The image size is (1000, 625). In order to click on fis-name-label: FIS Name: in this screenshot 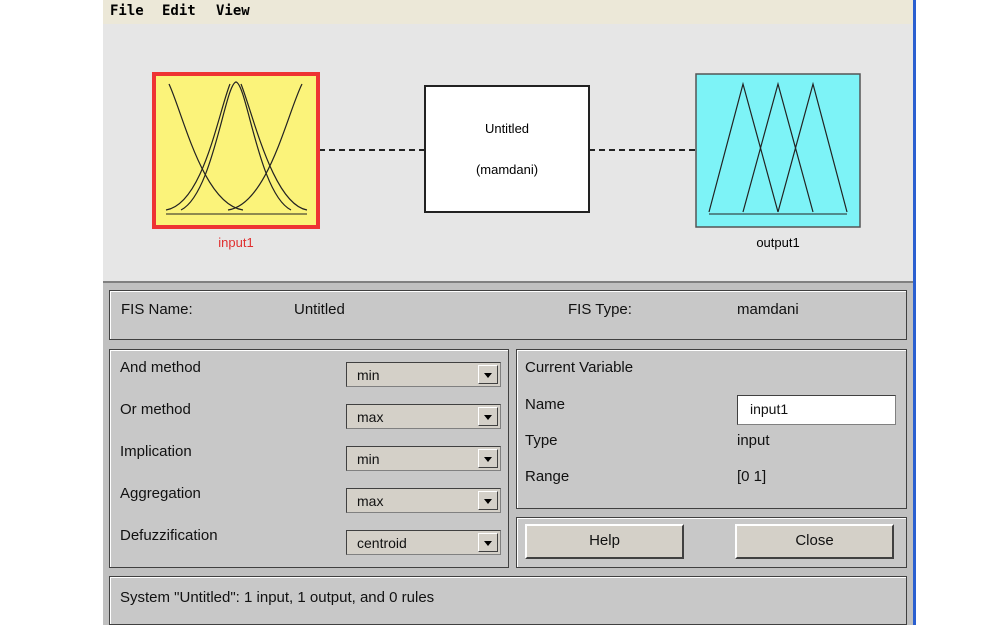, I will do `click(157, 309)`.